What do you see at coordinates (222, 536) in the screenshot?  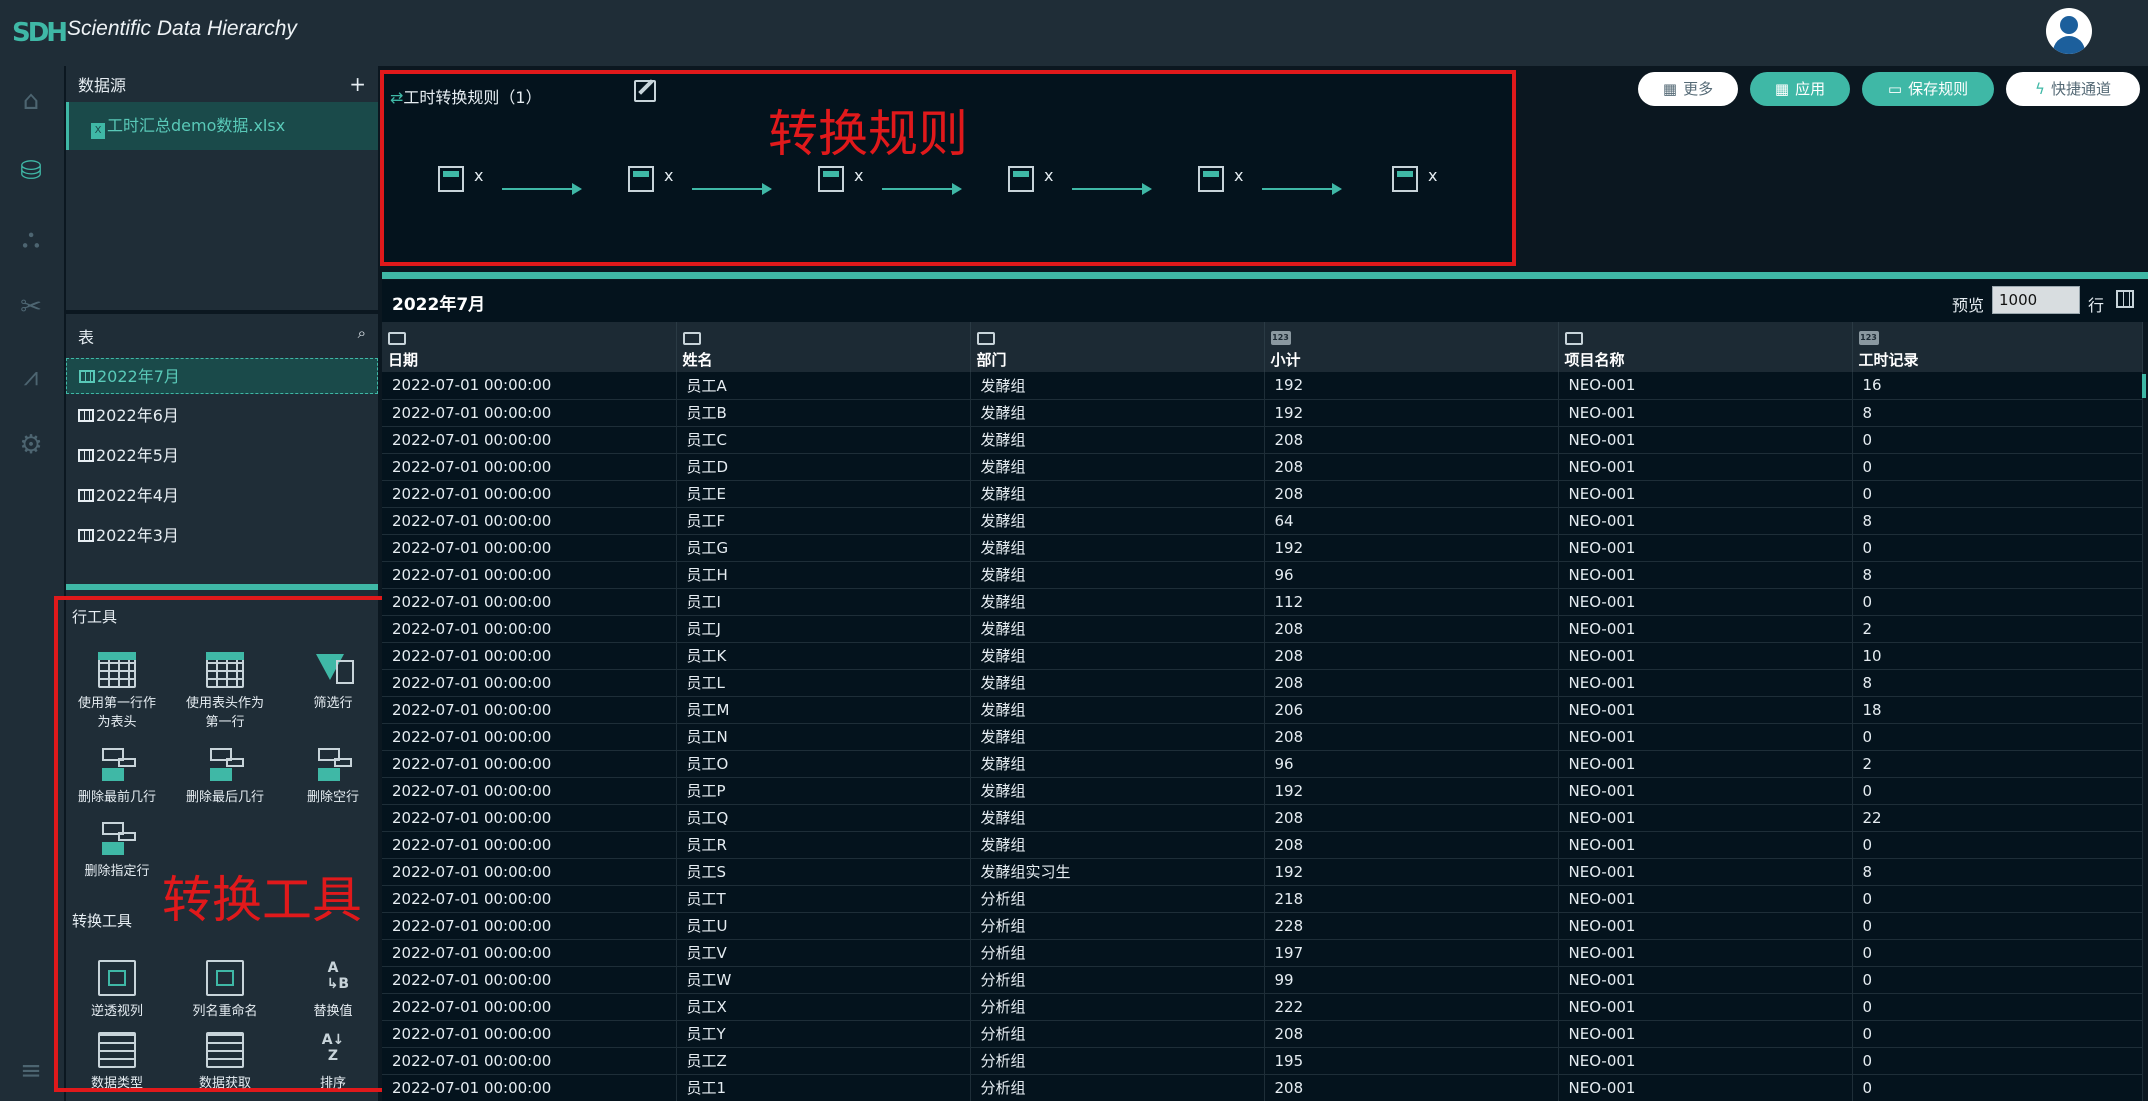 I see `sheet-item: 2022年3月` at bounding box center [222, 536].